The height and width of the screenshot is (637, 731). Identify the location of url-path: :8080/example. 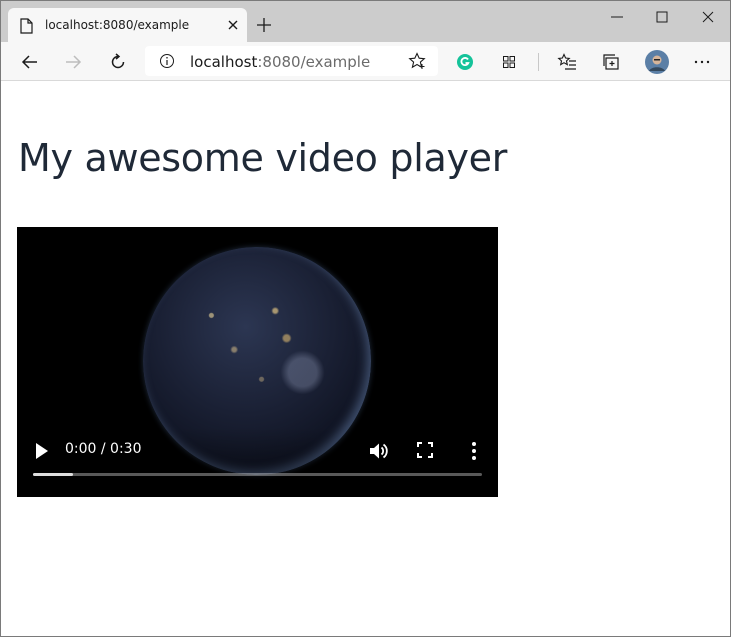
(314, 62).